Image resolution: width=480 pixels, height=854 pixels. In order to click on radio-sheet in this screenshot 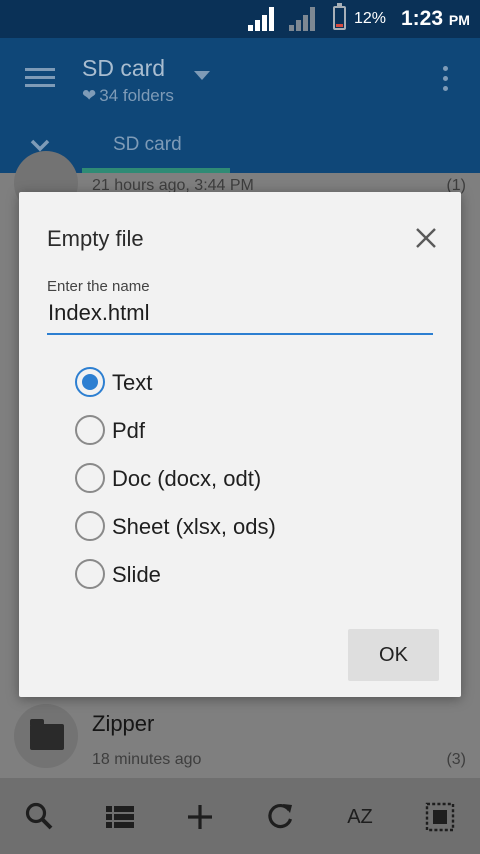, I will do `click(90, 526)`.